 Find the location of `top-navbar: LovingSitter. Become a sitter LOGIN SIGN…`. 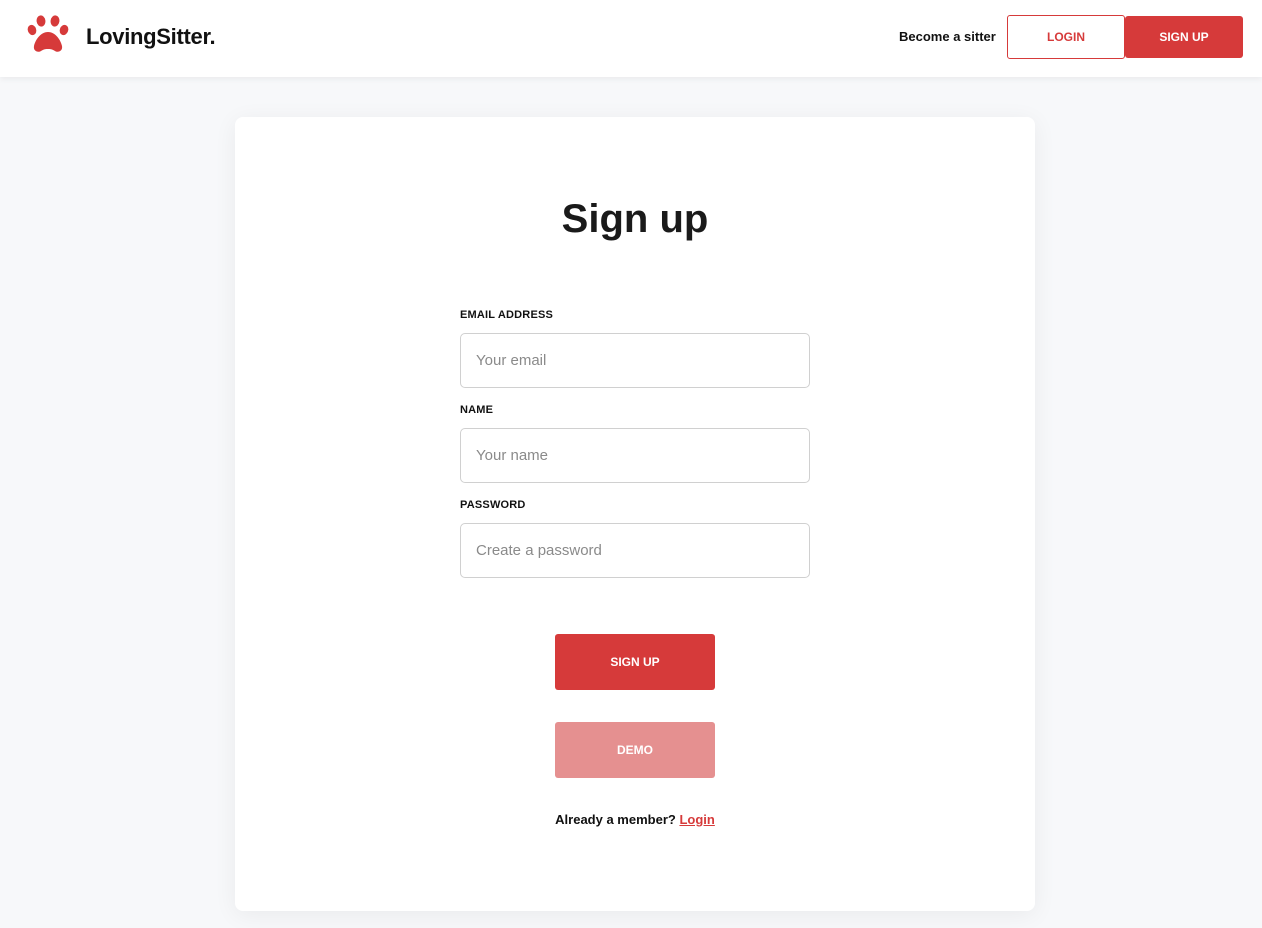

top-navbar: LovingSitter. Become a sitter LOGIN SIGN… is located at coordinates (631, 38).